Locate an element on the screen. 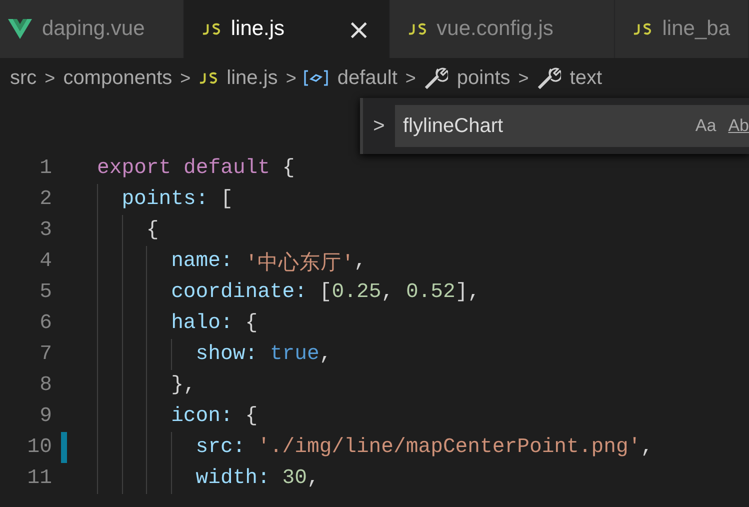  line-number: 3 is located at coordinates (45, 230).